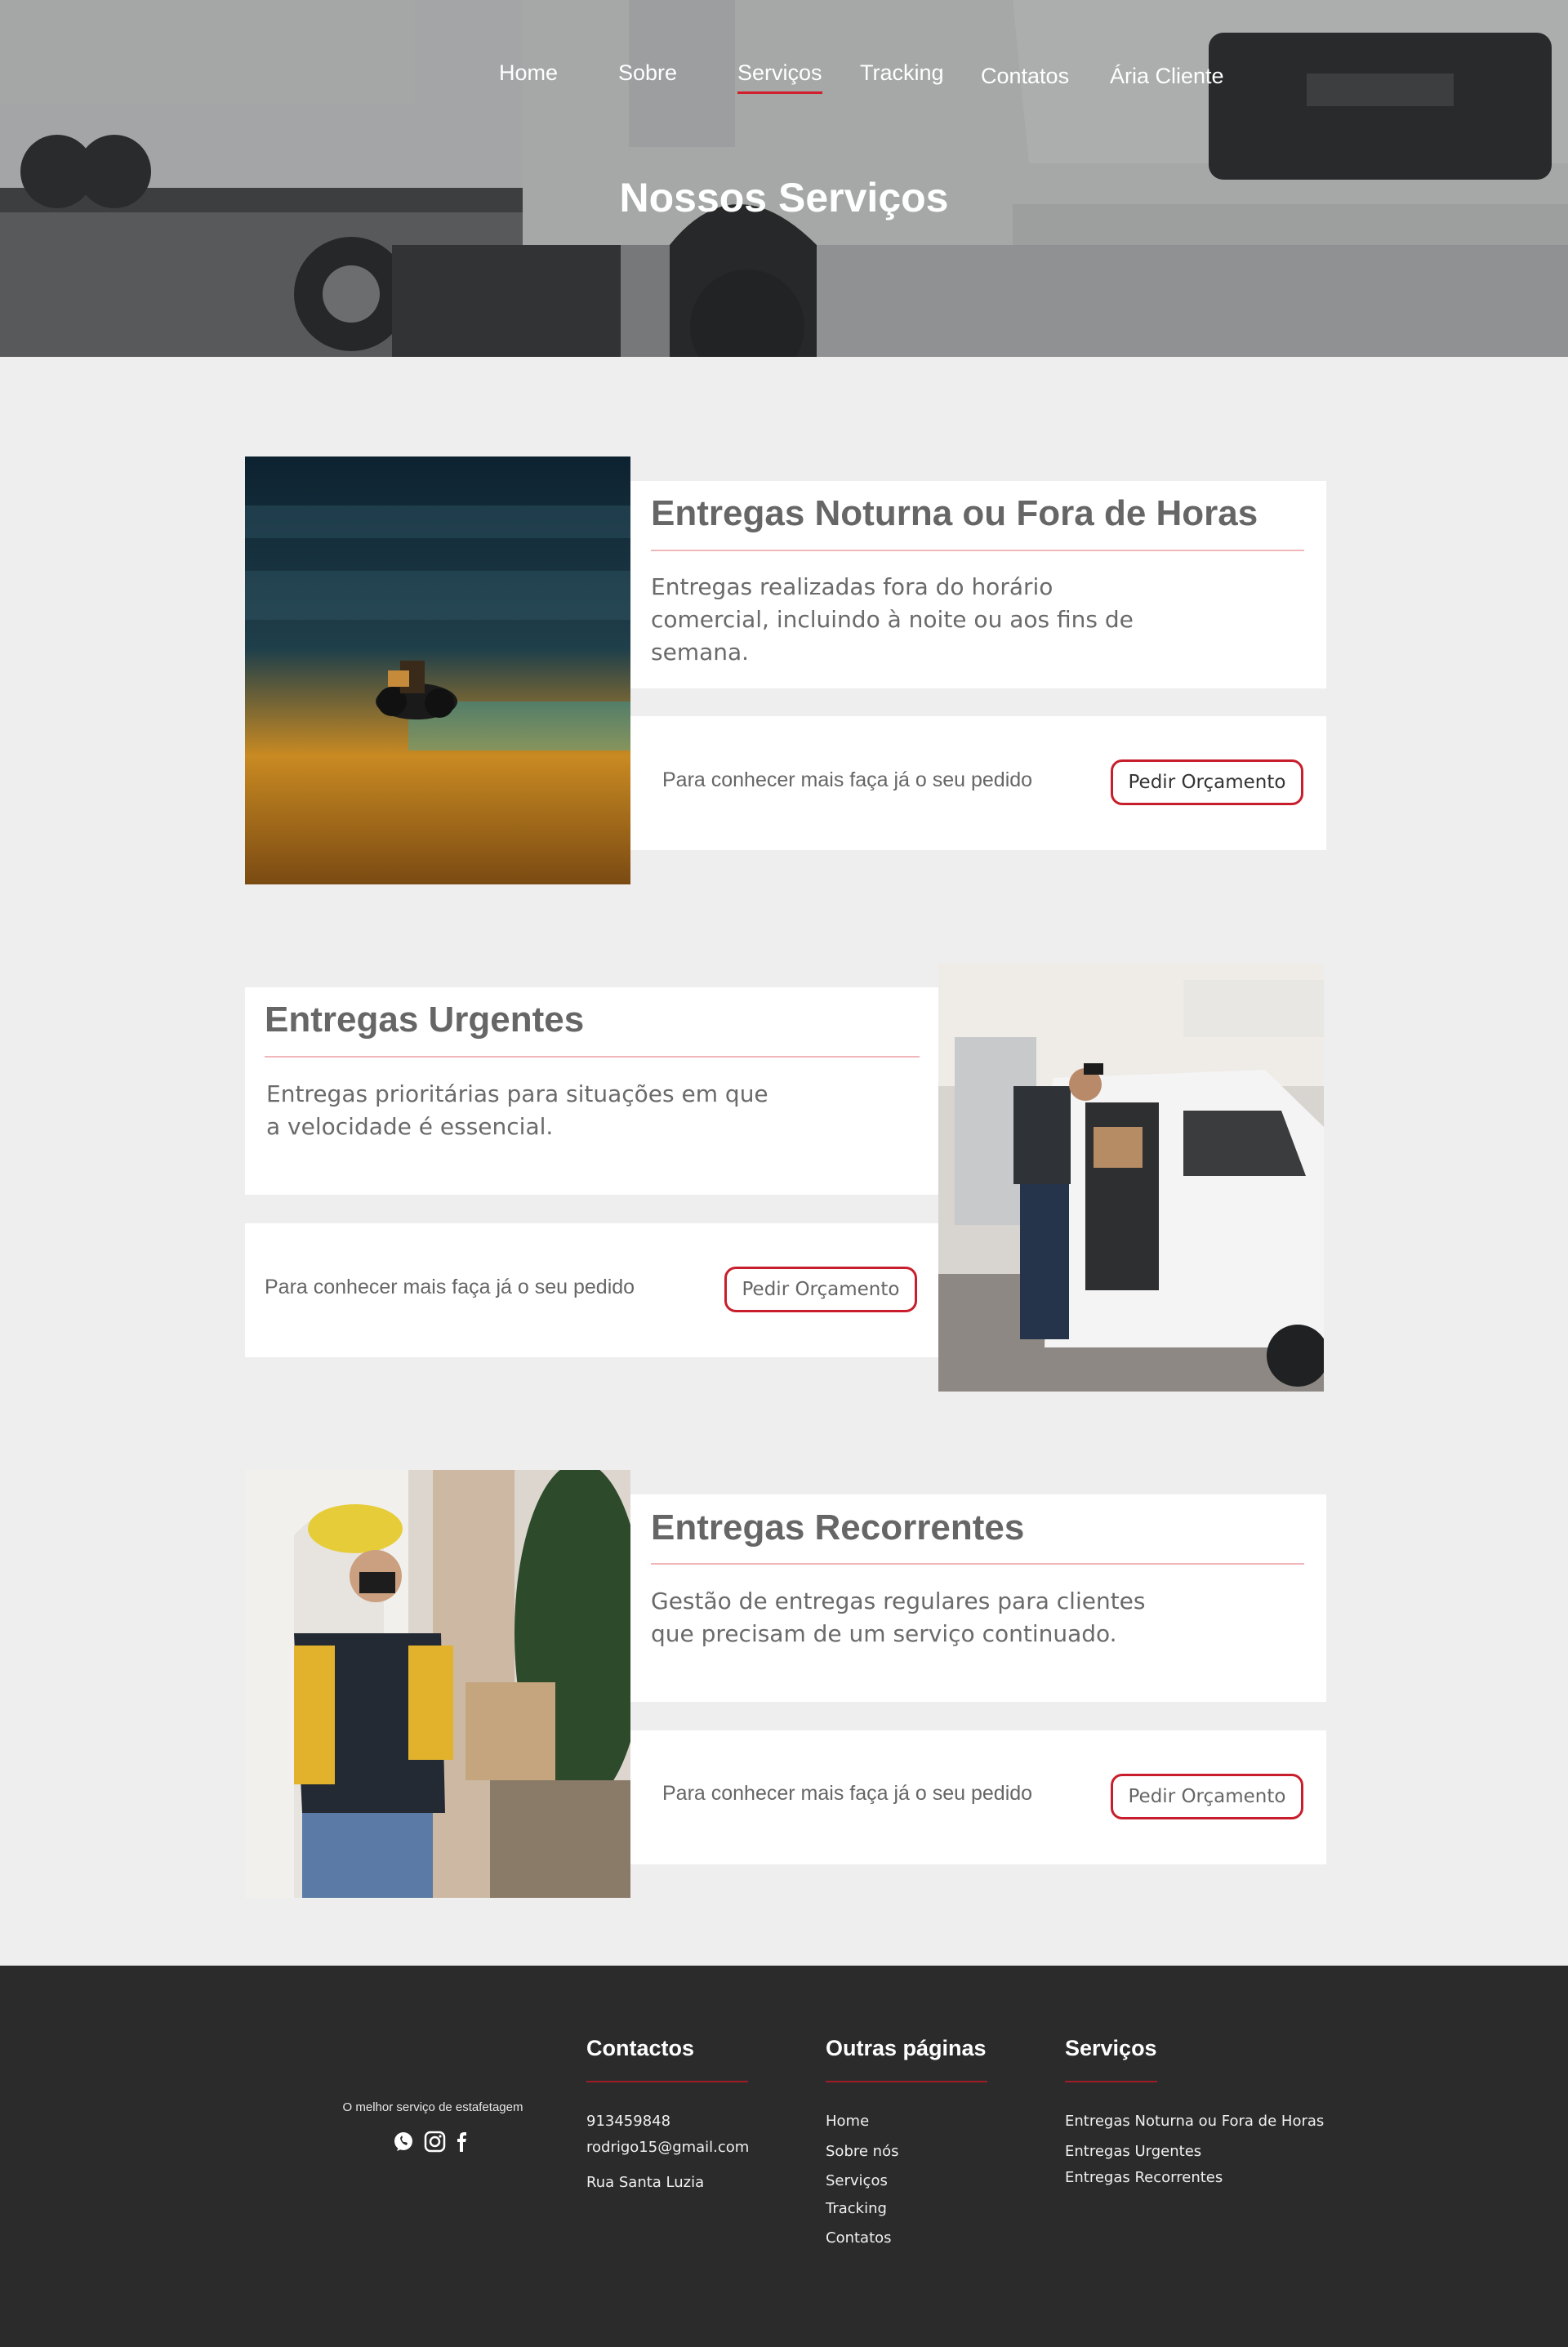 Image resolution: width=1568 pixels, height=2347 pixels. I want to click on nav-home: Home, so click(528, 73).